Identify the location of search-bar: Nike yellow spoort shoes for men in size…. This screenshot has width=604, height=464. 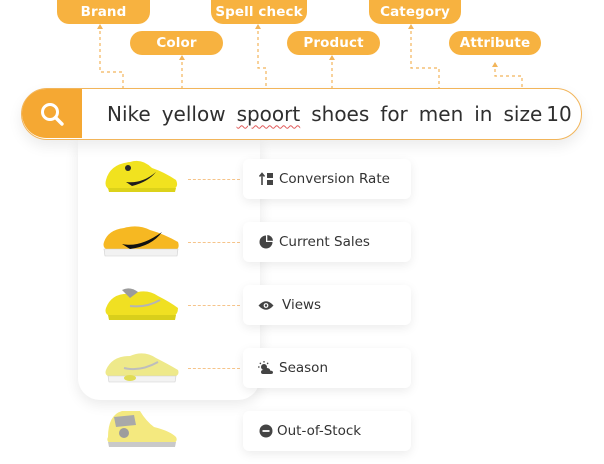
(301, 114).